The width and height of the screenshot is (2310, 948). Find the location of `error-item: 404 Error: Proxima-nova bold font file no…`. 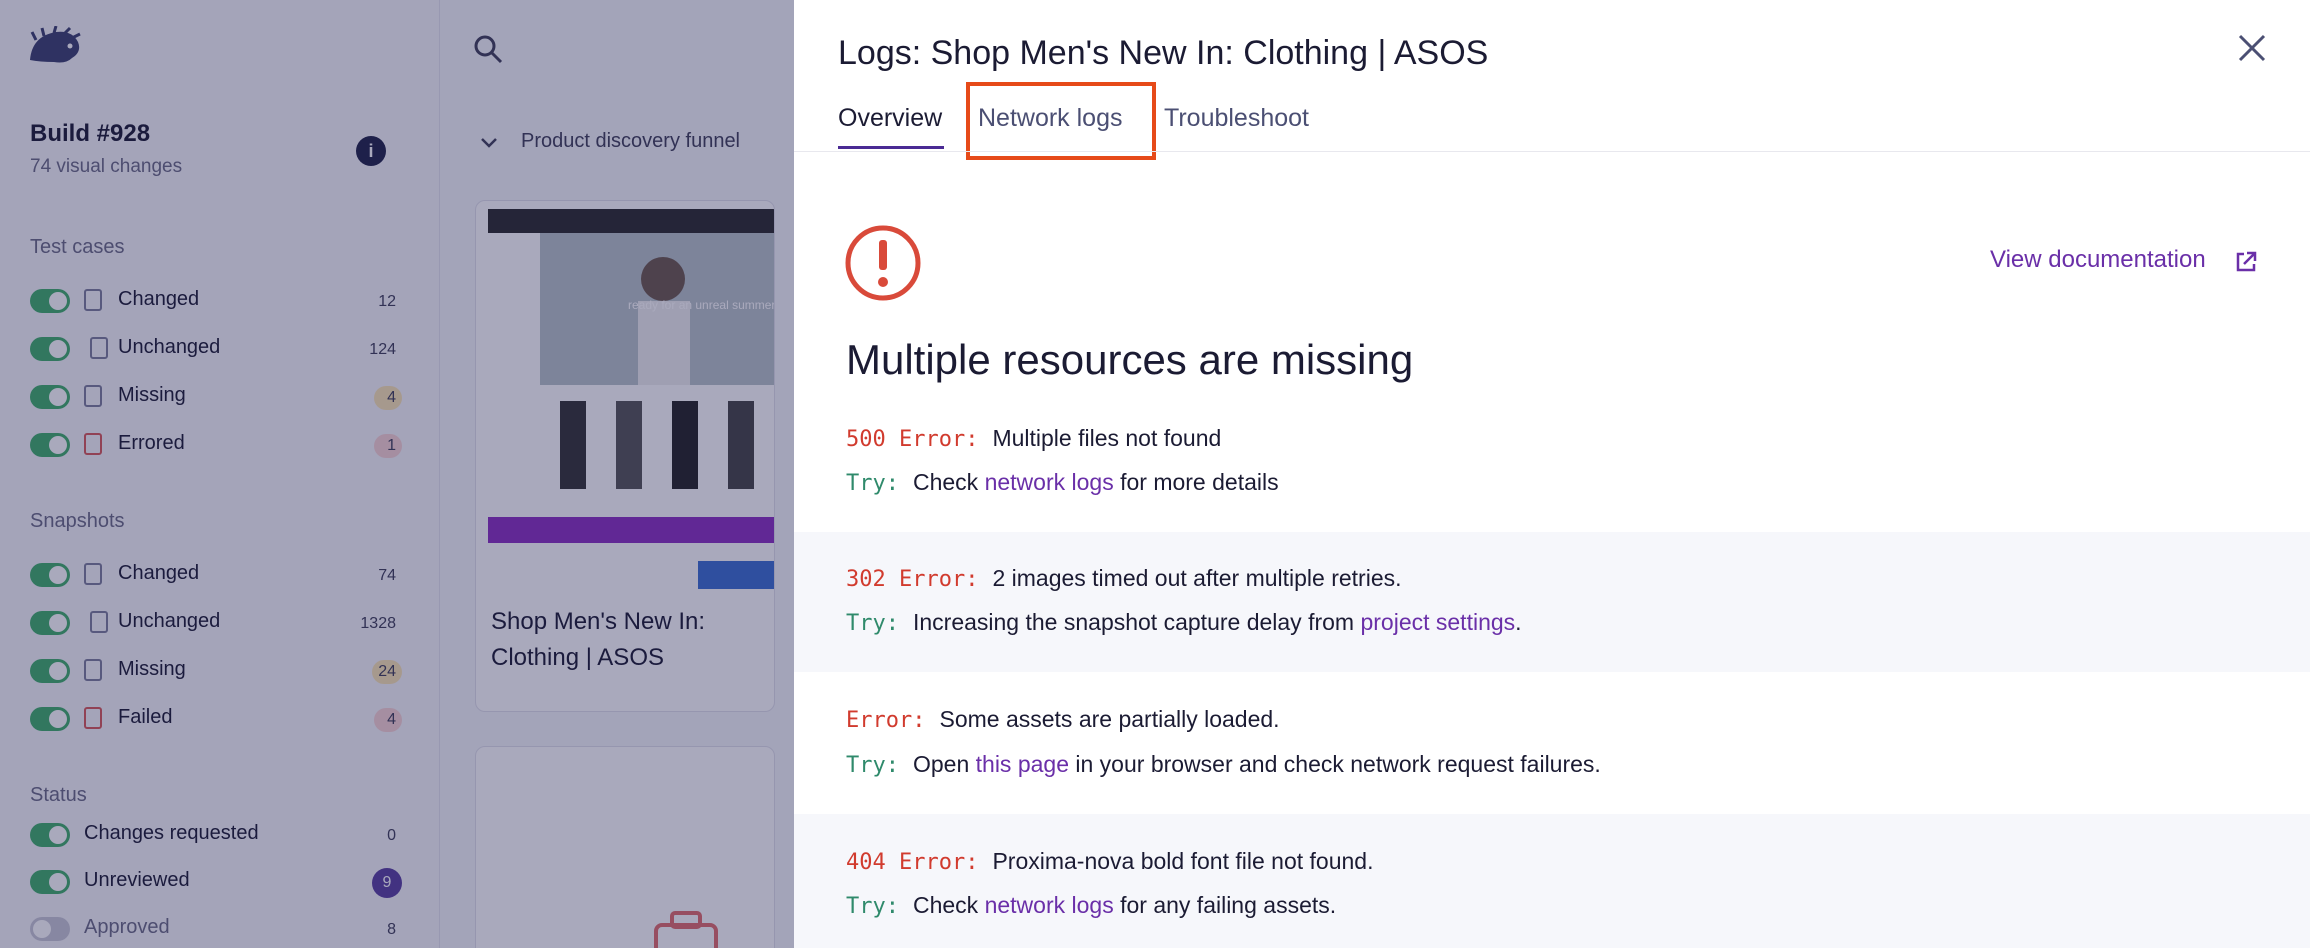

error-item: 404 Error: Proxima-nova bold font file no… is located at coordinates (1552, 881).